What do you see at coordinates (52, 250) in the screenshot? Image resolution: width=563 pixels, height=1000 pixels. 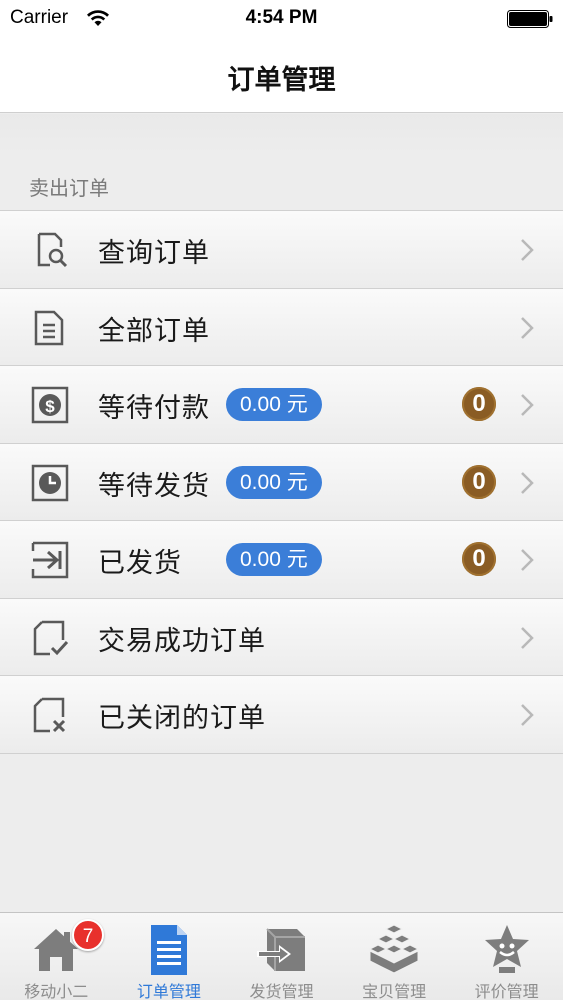 I see `search-document-icon` at bounding box center [52, 250].